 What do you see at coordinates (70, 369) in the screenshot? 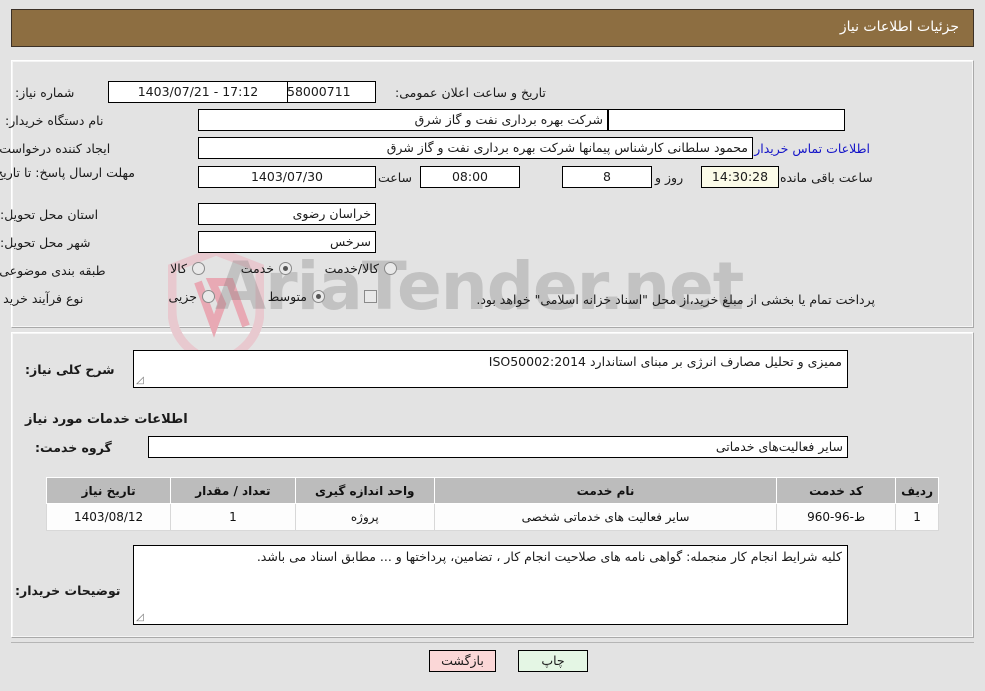
I see `general-desc-label: شرح کلی نیاز:` at bounding box center [70, 369].